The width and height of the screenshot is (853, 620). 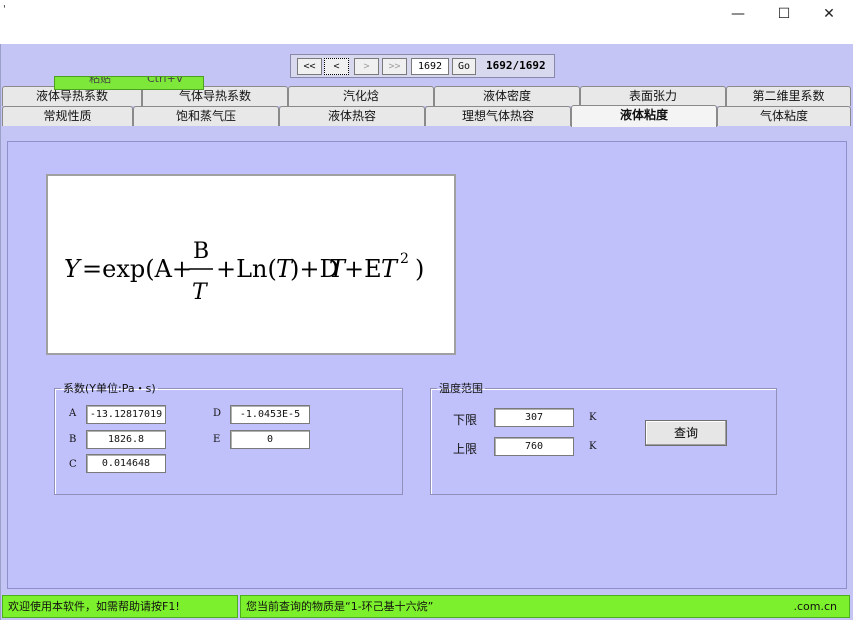 What do you see at coordinates (653, 96) in the screenshot?
I see `tab-surface-tension: 表面张力` at bounding box center [653, 96].